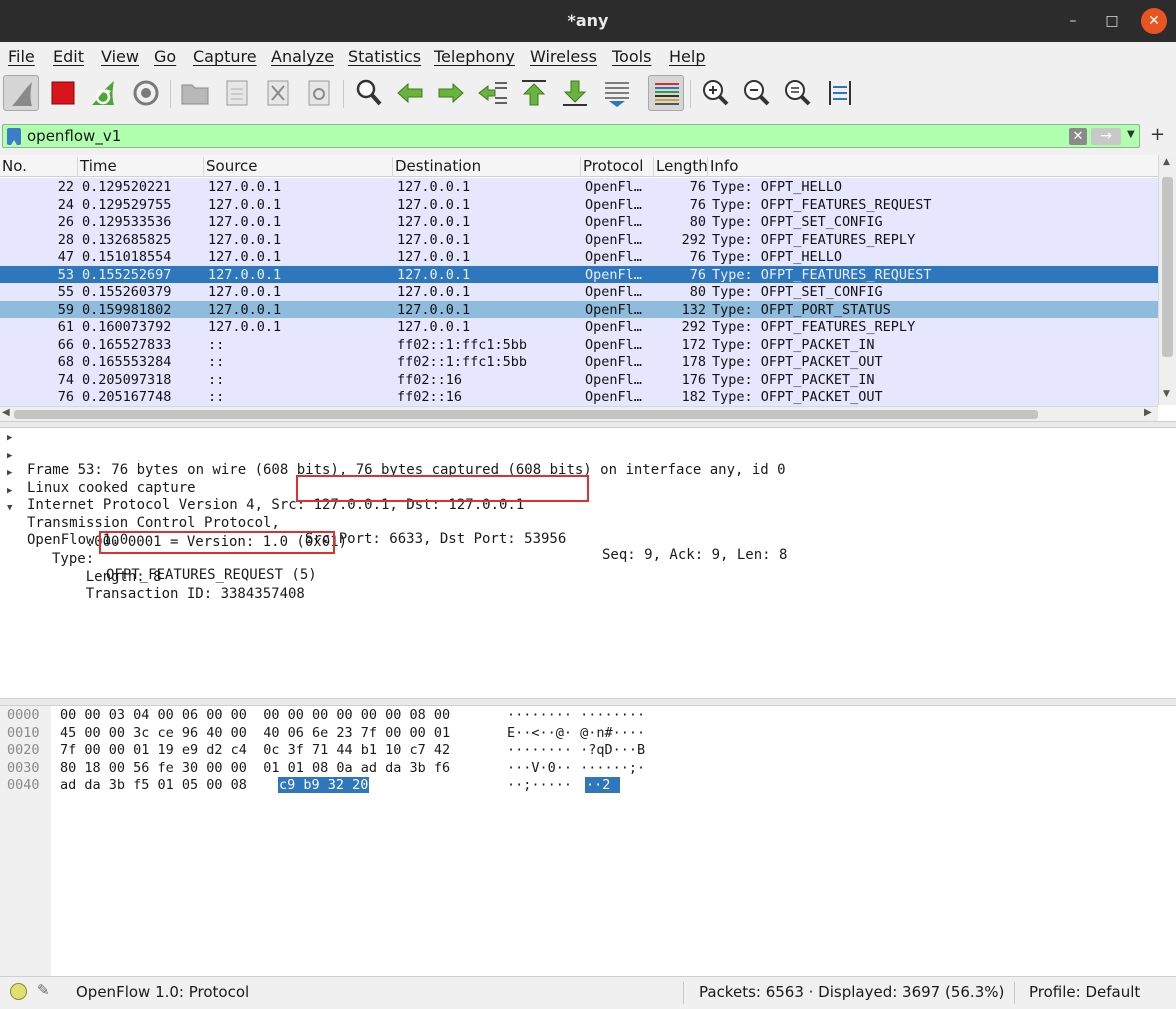 The height and width of the screenshot is (1009, 1176). What do you see at coordinates (1157, 134) in the screenshot?
I see `add-filter-button-icon: +` at bounding box center [1157, 134].